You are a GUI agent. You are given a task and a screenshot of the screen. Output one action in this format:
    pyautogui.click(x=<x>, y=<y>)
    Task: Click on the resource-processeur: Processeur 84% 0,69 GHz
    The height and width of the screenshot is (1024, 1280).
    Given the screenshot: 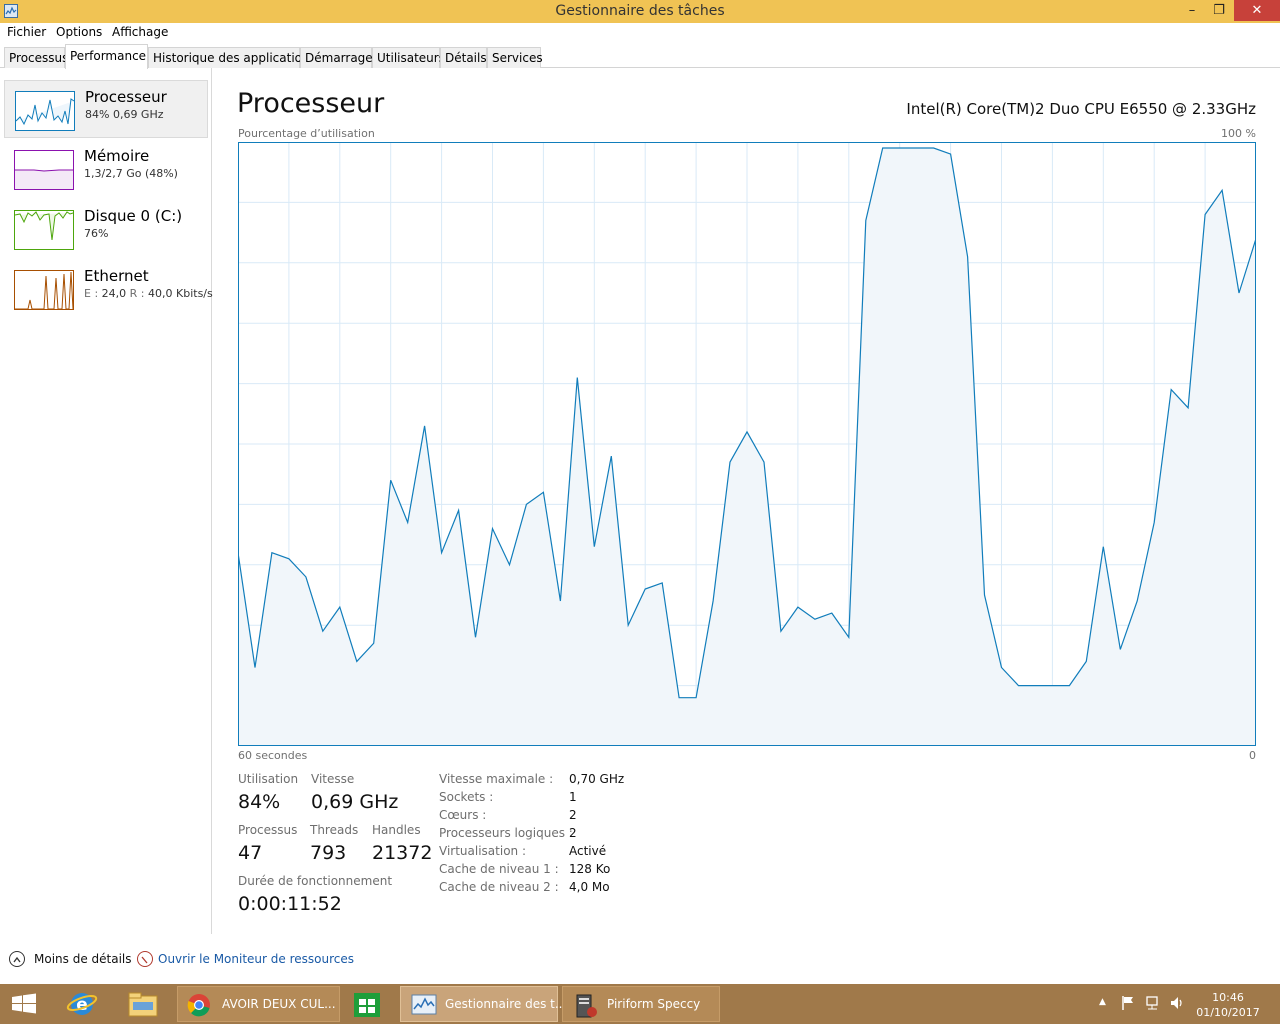 What is the action you would take?
    pyautogui.click(x=106, y=109)
    